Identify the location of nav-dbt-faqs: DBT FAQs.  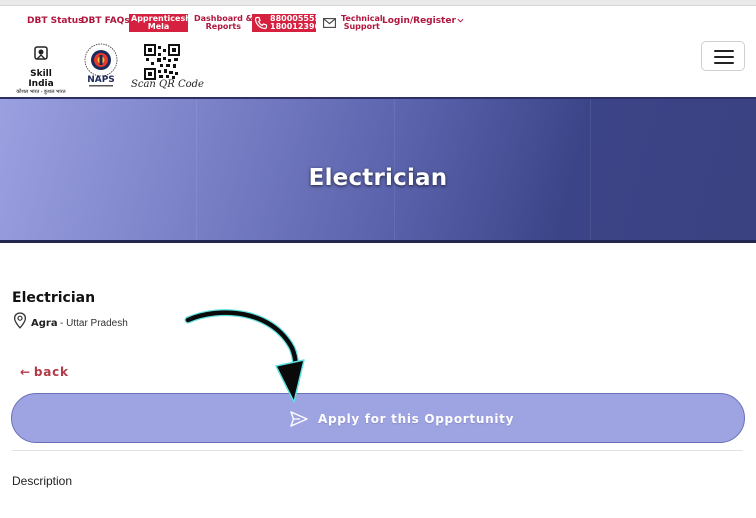
(105, 21).